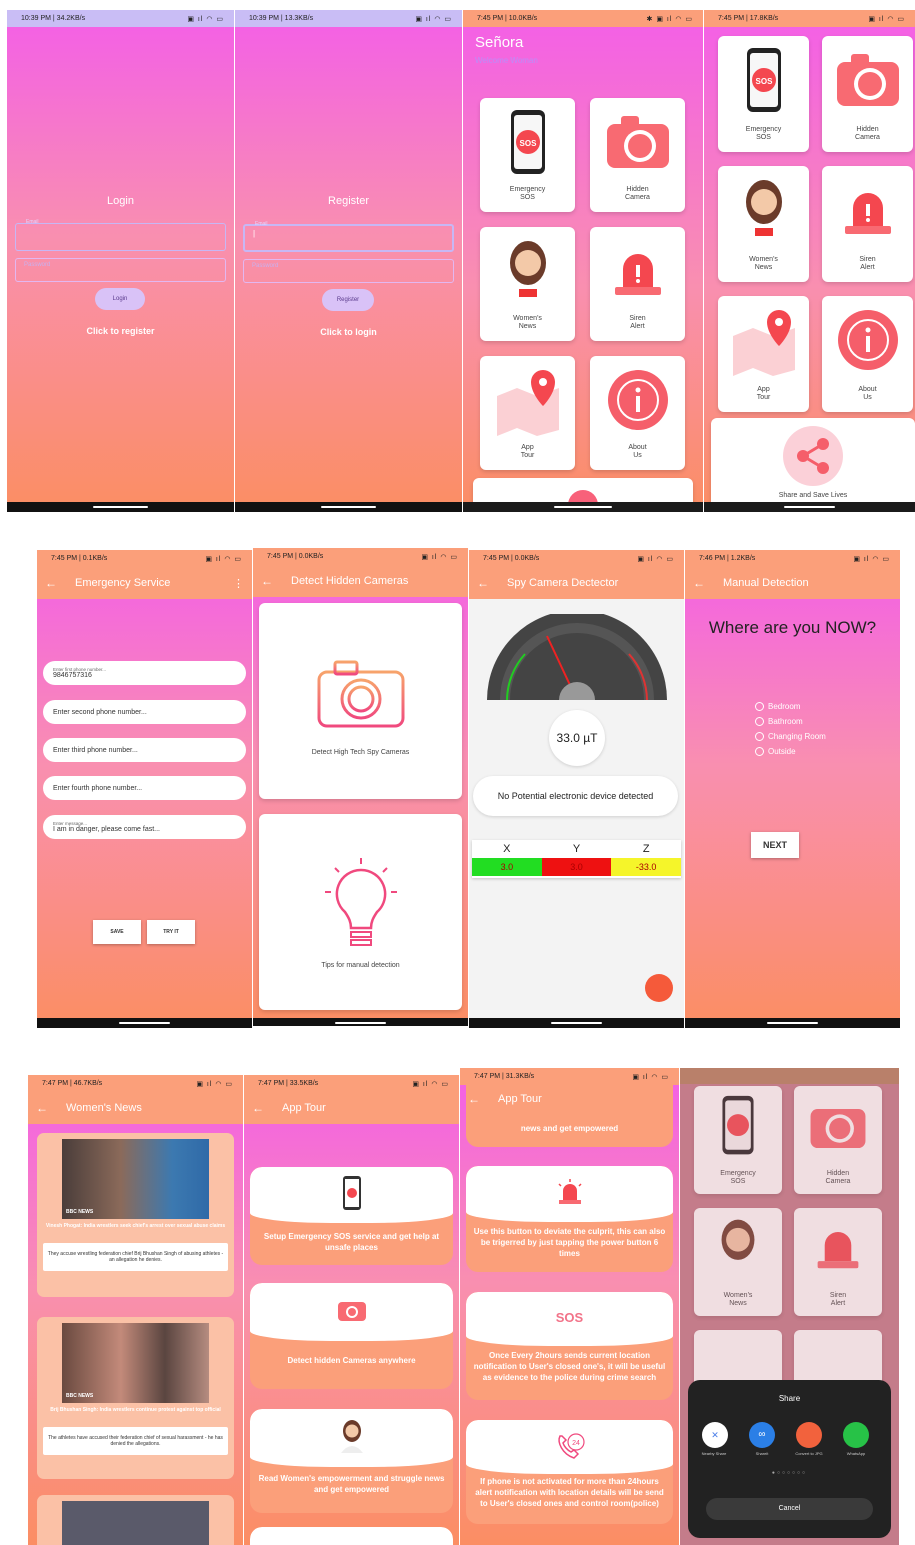 This screenshot has height=1545, width=915. What do you see at coordinates (261, 224) in the screenshot?
I see `email-label: Email` at bounding box center [261, 224].